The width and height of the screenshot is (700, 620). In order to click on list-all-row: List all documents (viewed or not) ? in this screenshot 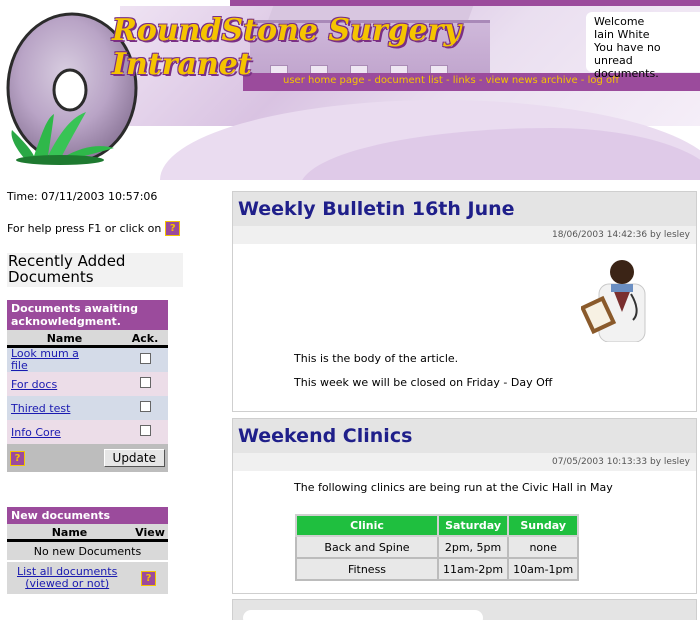, I will do `click(87, 578)`.